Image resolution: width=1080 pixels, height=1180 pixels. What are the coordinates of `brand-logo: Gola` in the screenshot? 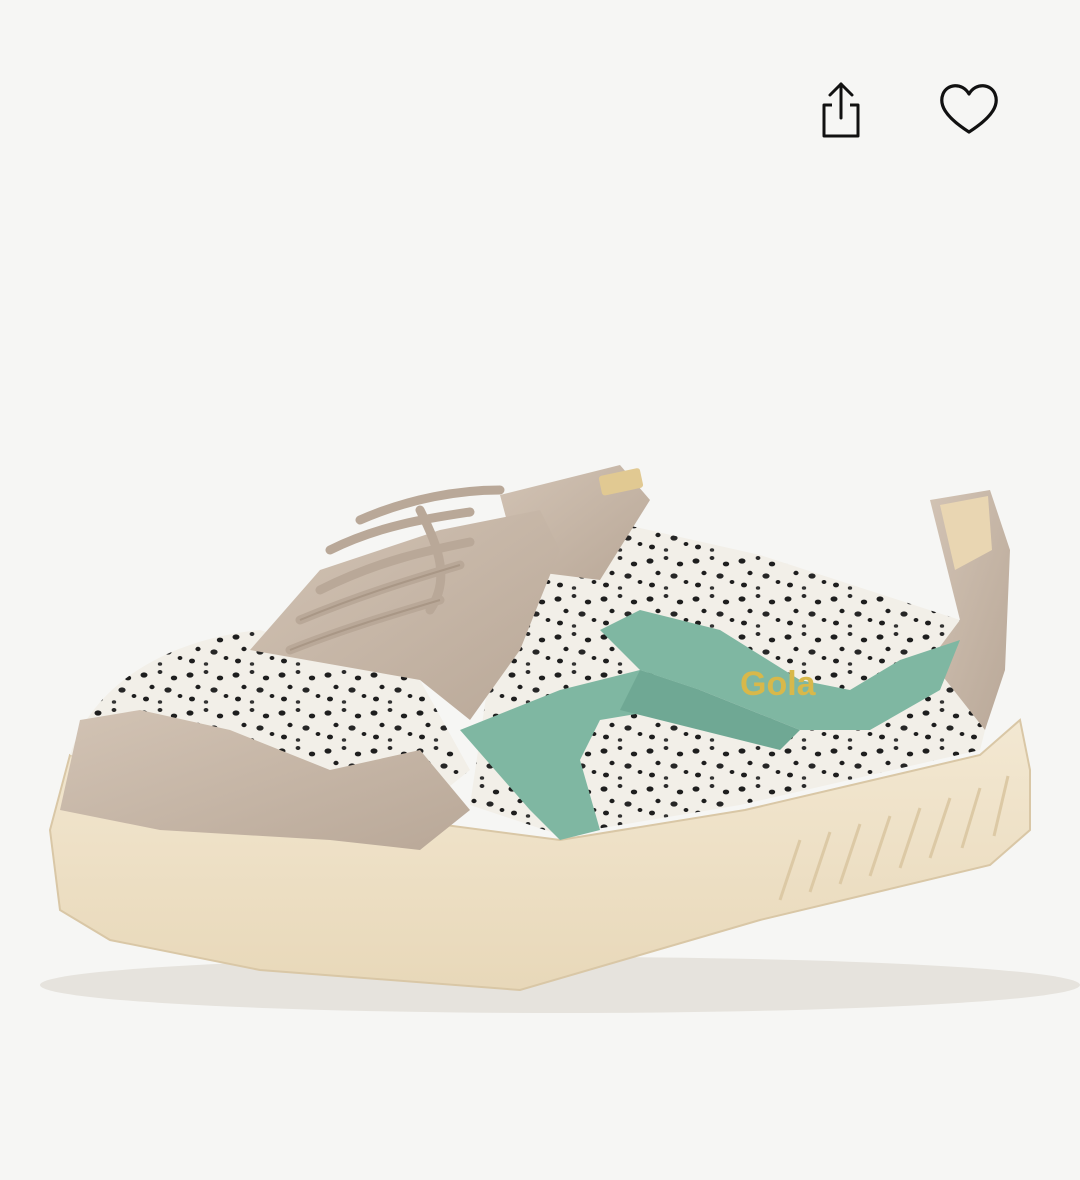 It's located at (778, 684).